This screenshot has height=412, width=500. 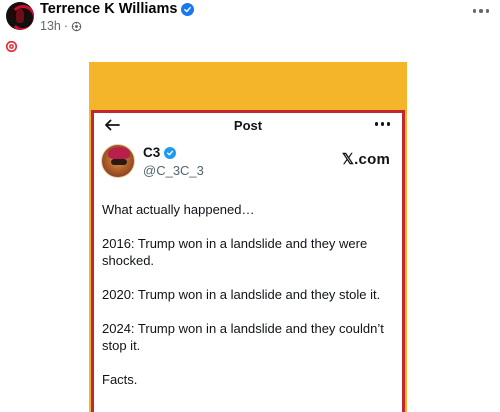 I want to click on tweet-topbar: Post, so click(x=248, y=124).